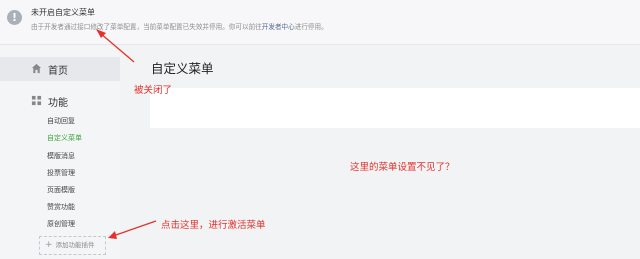  I want to click on arrow-to-notice-icon, so click(115, 46).